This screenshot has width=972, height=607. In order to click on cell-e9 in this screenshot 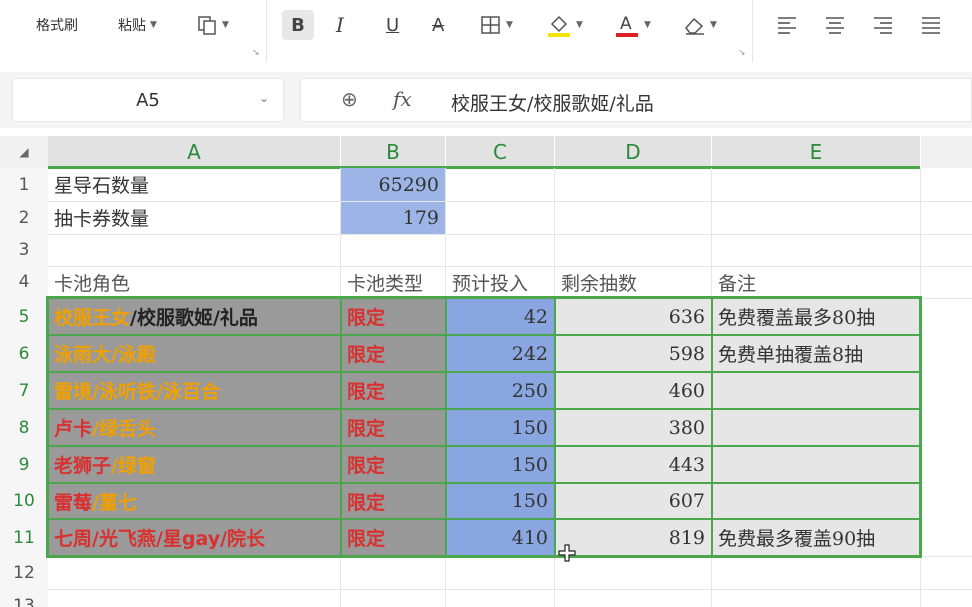, I will do `click(816, 464)`.